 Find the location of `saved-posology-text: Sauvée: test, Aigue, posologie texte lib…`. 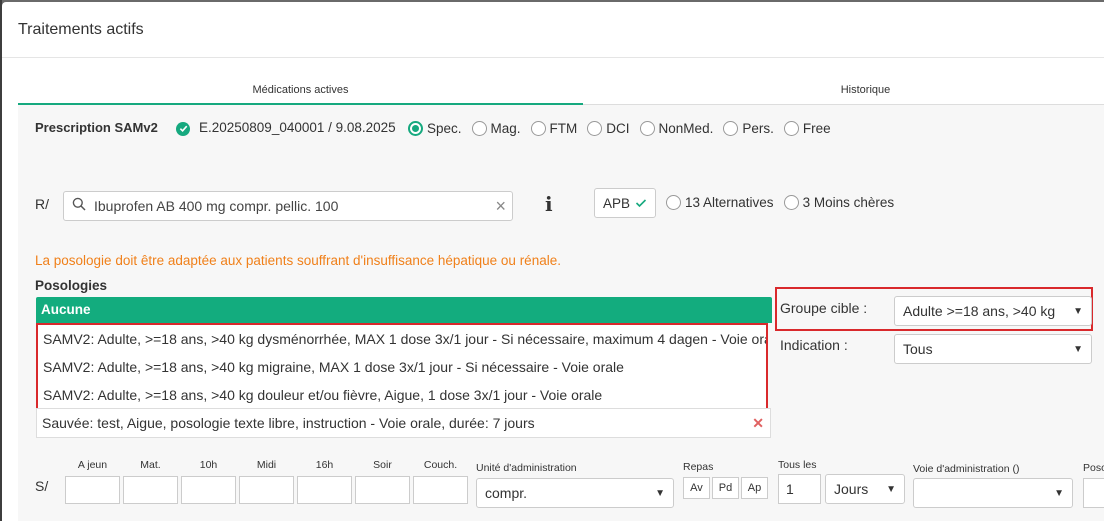

saved-posology-text: Sauvée: test, Aigue, posologie texte lib… is located at coordinates (288, 423).